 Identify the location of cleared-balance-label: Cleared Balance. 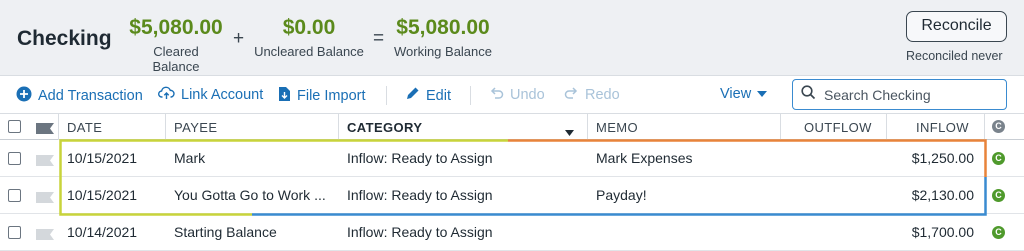
(176, 59).